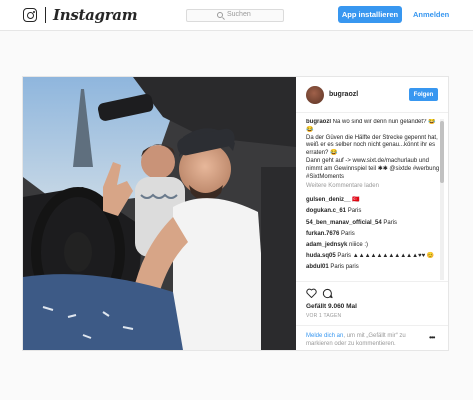  What do you see at coordinates (359, 244) in the screenshot?
I see `comment-text: niiice :)` at bounding box center [359, 244].